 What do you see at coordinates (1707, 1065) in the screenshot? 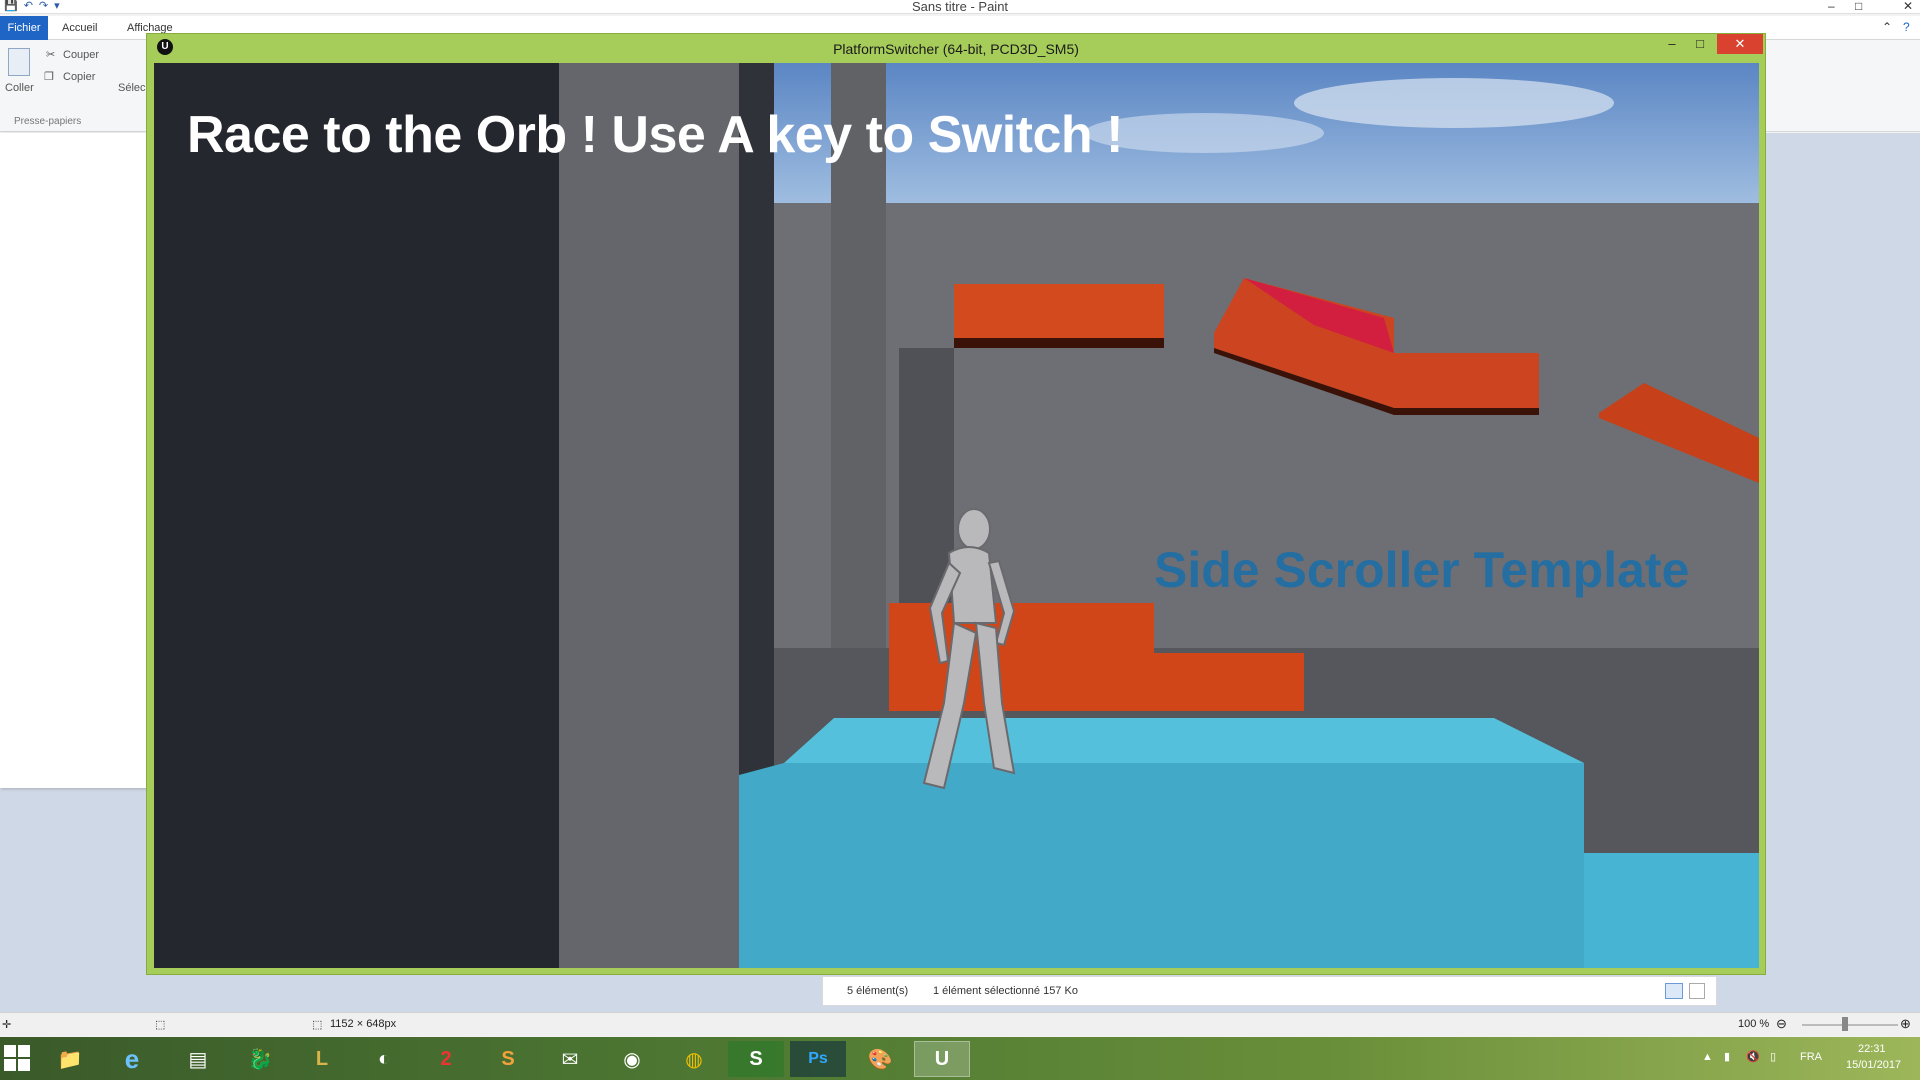
I see `tray-expand-icon: ▲` at bounding box center [1707, 1065].